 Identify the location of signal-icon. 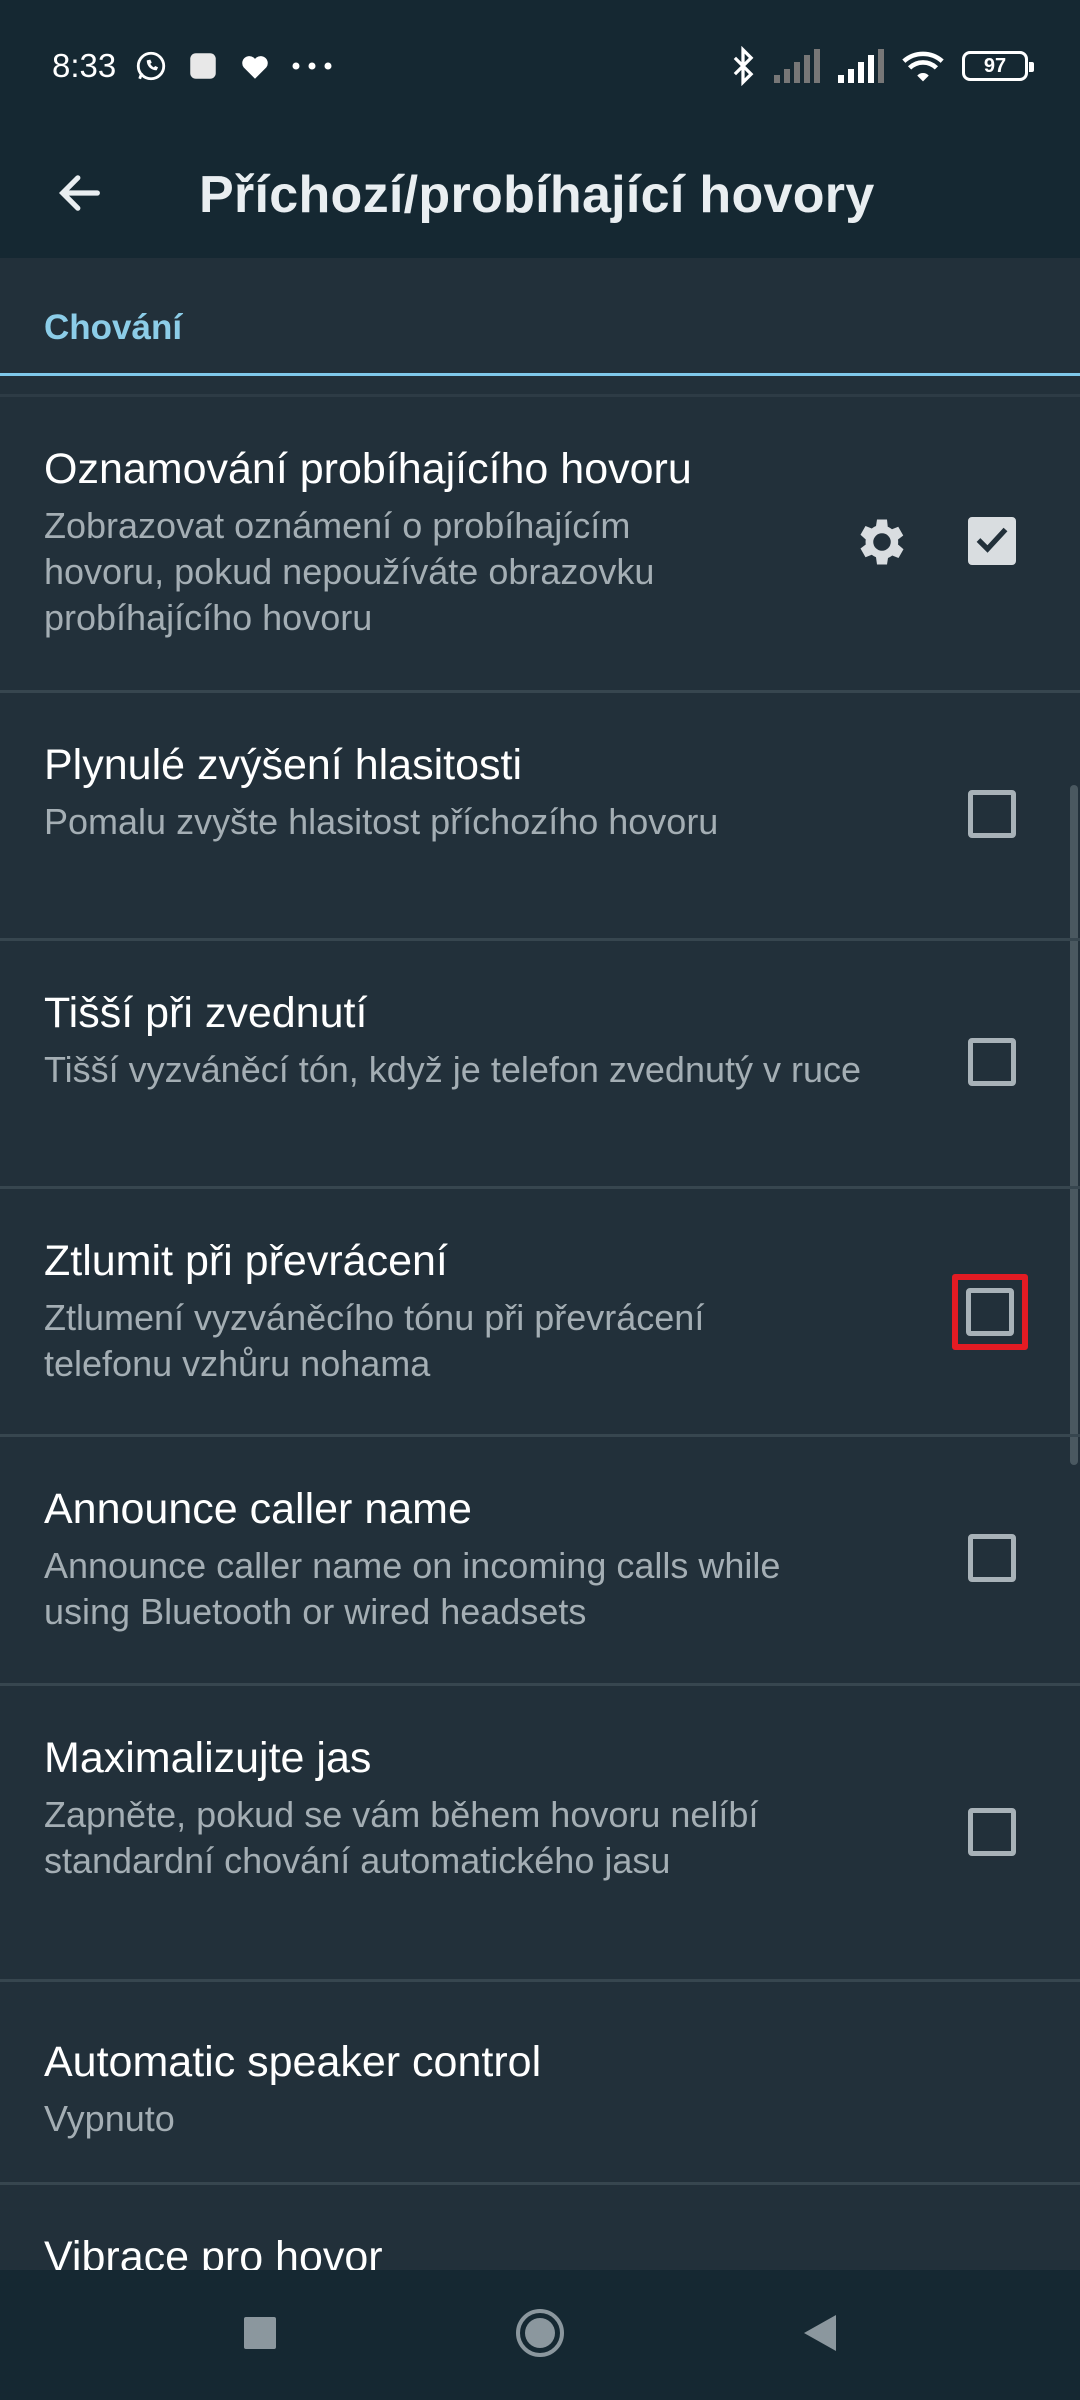
(860, 66).